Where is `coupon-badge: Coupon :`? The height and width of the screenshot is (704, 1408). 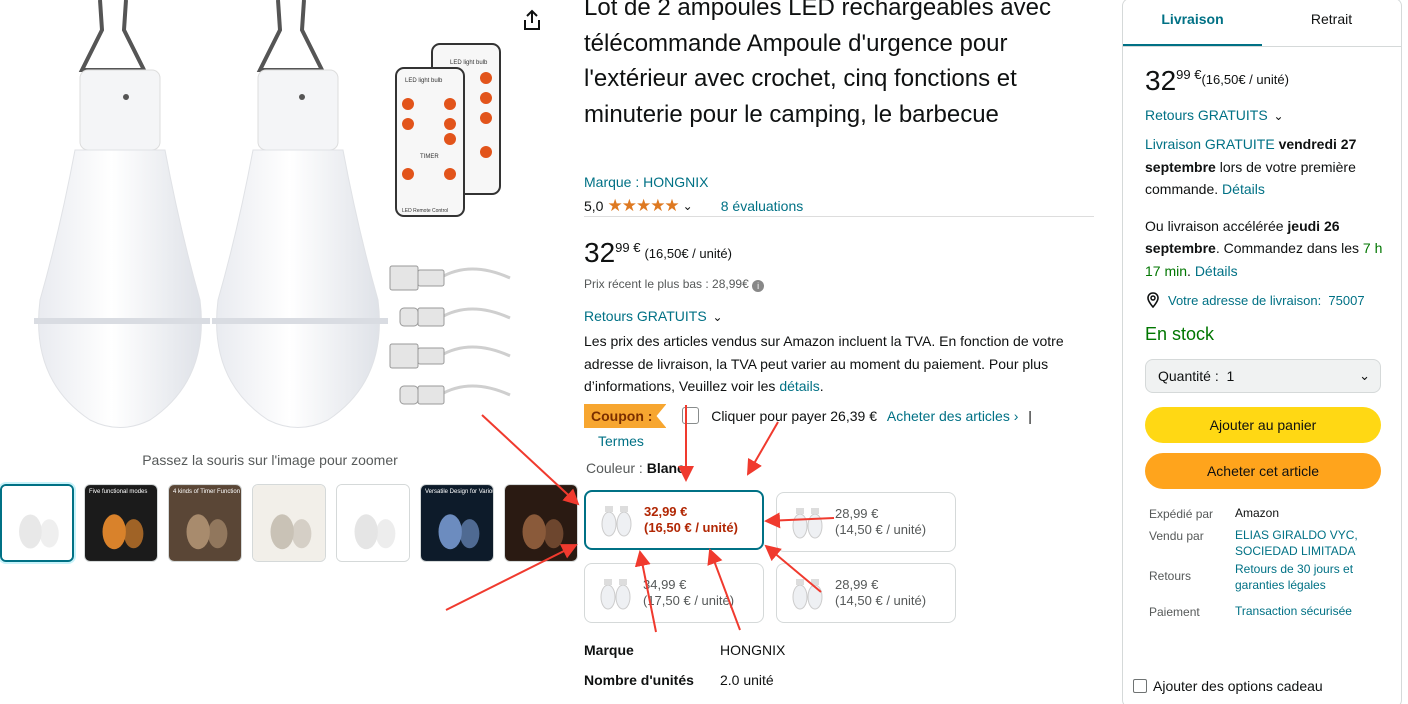
coupon-badge: Coupon : is located at coordinates (625, 416).